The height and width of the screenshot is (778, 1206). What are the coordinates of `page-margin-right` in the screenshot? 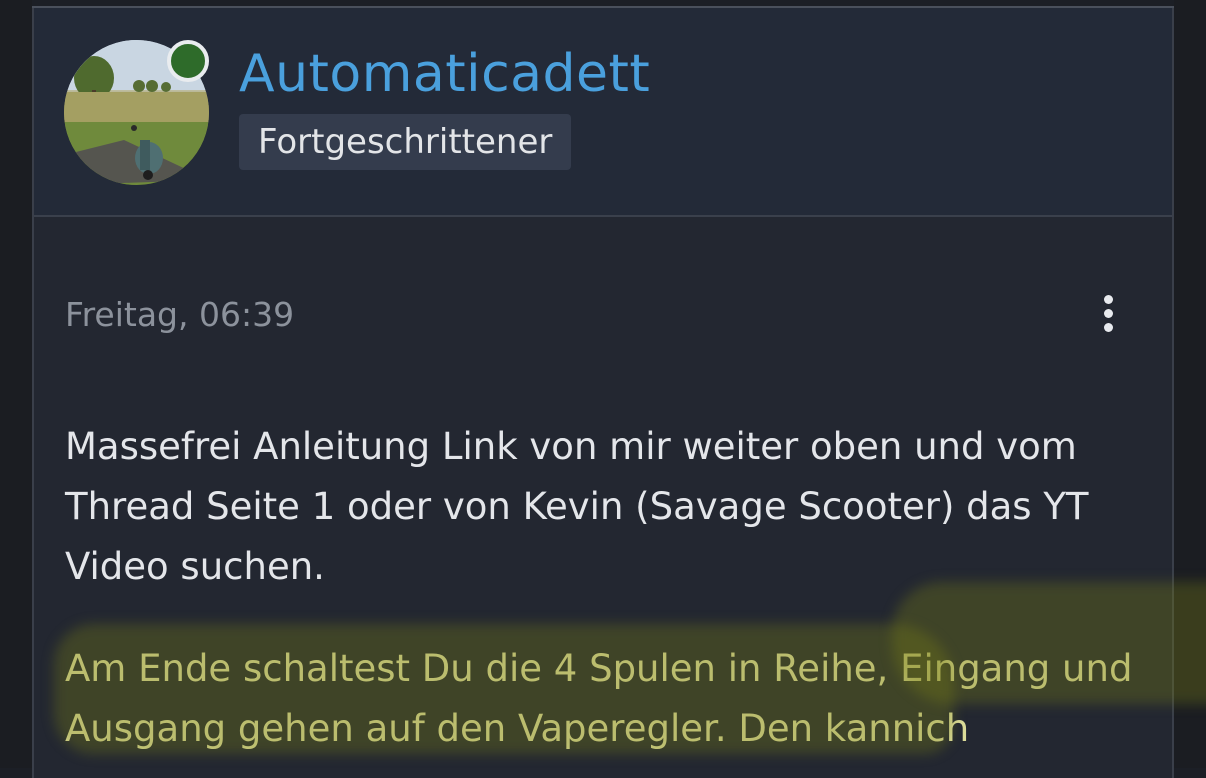 It's located at (1190, 384).